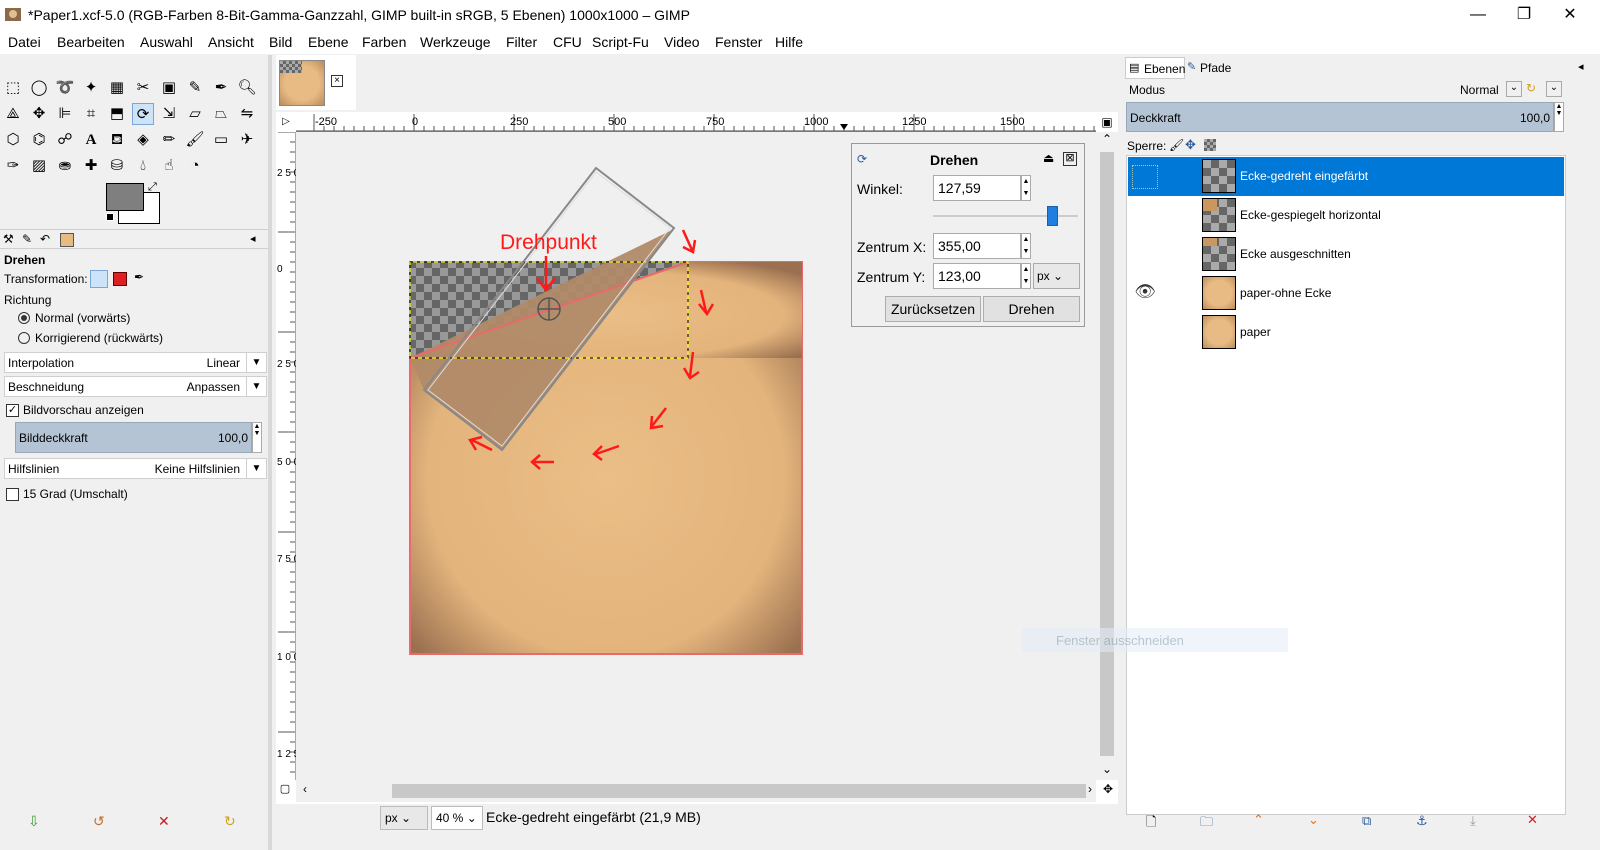 This screenshot has width=1600, height=850. What do you see at coordinates (13, 166) in the screenshot?
I see `ink-icon: ✑` at bounding box center [13, 166].